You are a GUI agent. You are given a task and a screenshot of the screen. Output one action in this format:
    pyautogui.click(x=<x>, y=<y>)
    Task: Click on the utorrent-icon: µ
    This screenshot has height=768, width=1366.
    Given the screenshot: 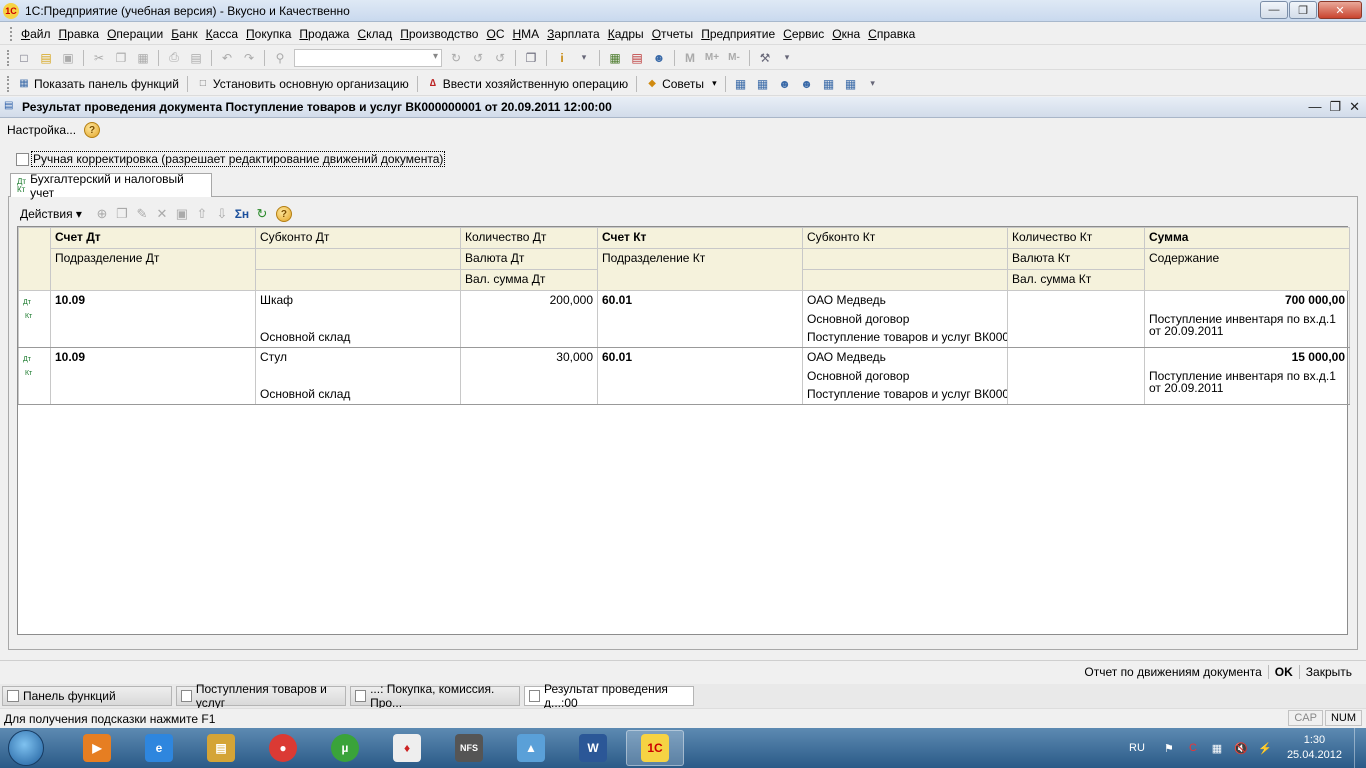 What is the action you would take?
    pyautogui.click(x=345, y=748)
    